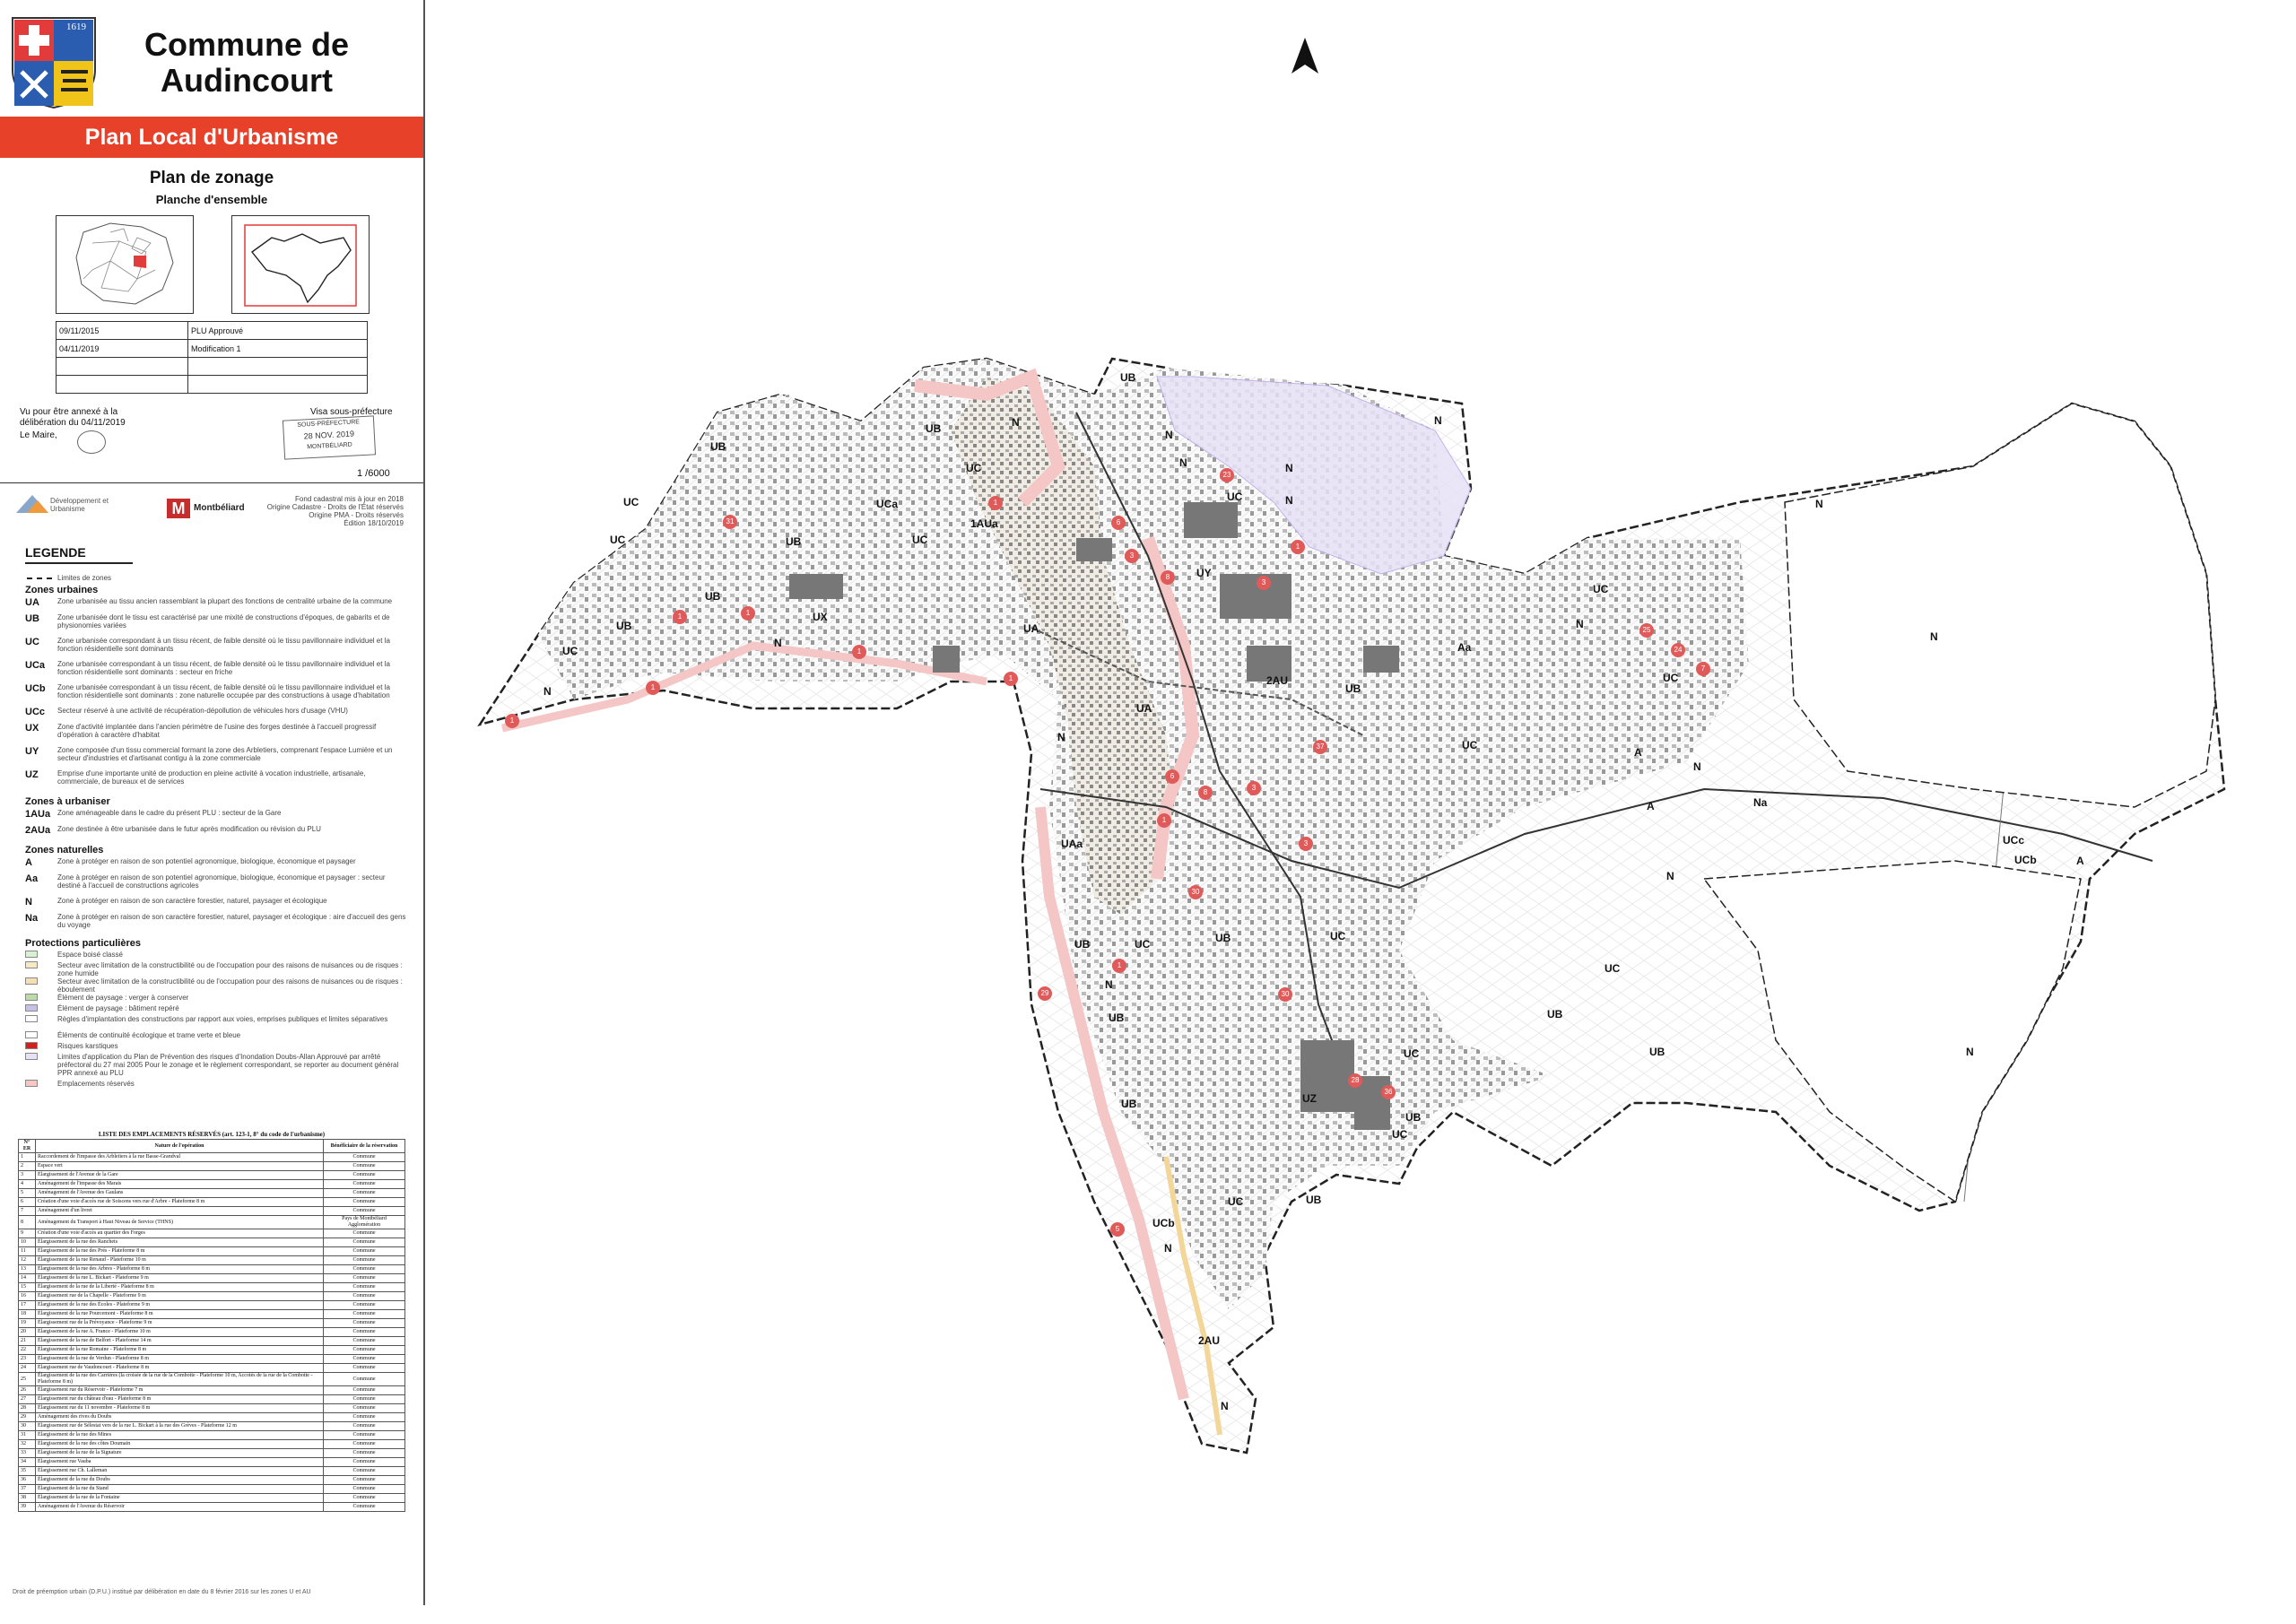 The width and height of the screenshot is (2296, 1624). I want to click on reserved-location-marker: 29, so click(1045, 993).